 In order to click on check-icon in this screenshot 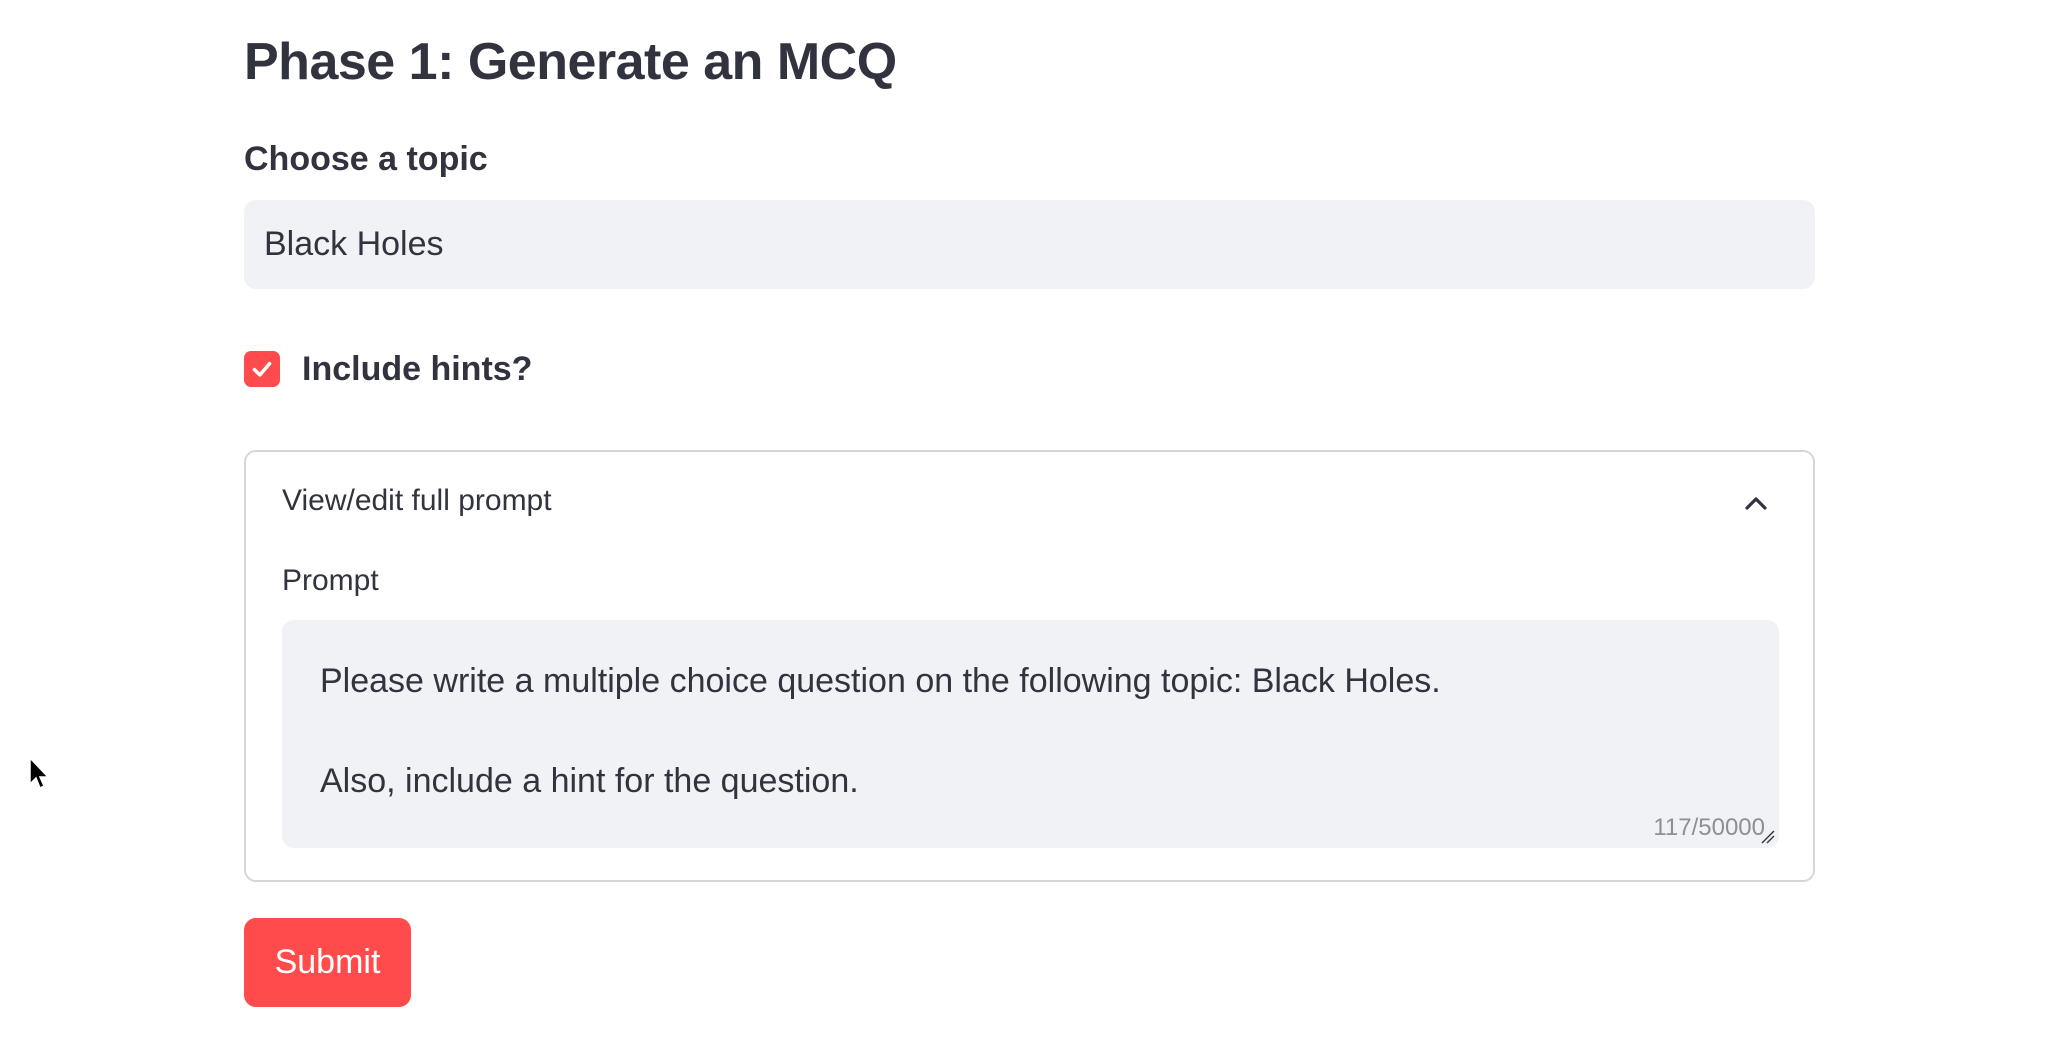, I will do `click(262, 369)`.